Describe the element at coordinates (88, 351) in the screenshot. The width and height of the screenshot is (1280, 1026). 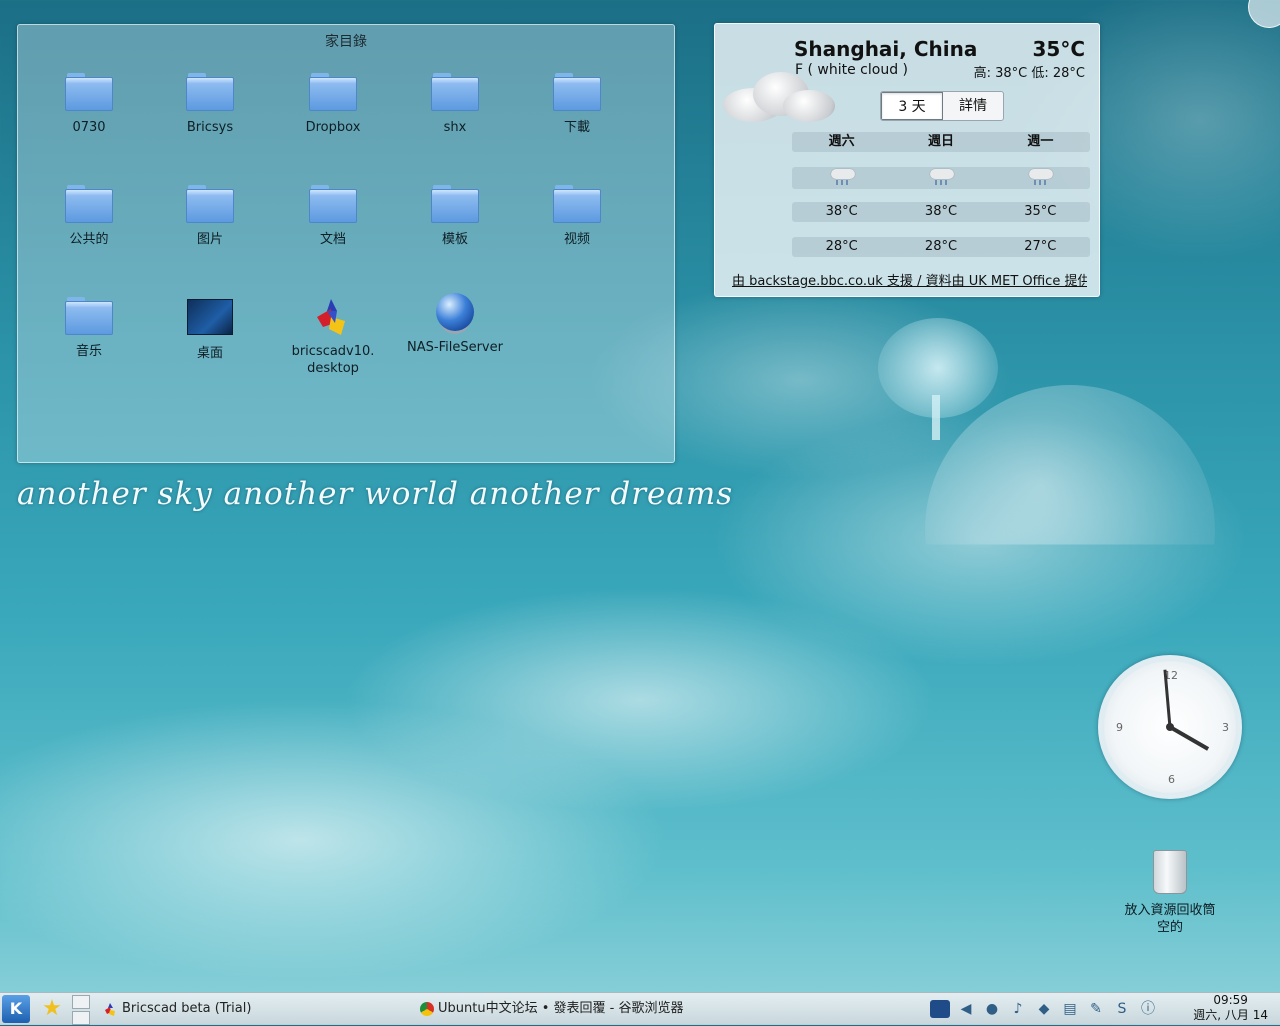
I see `folder-label: 音乐` at that location.